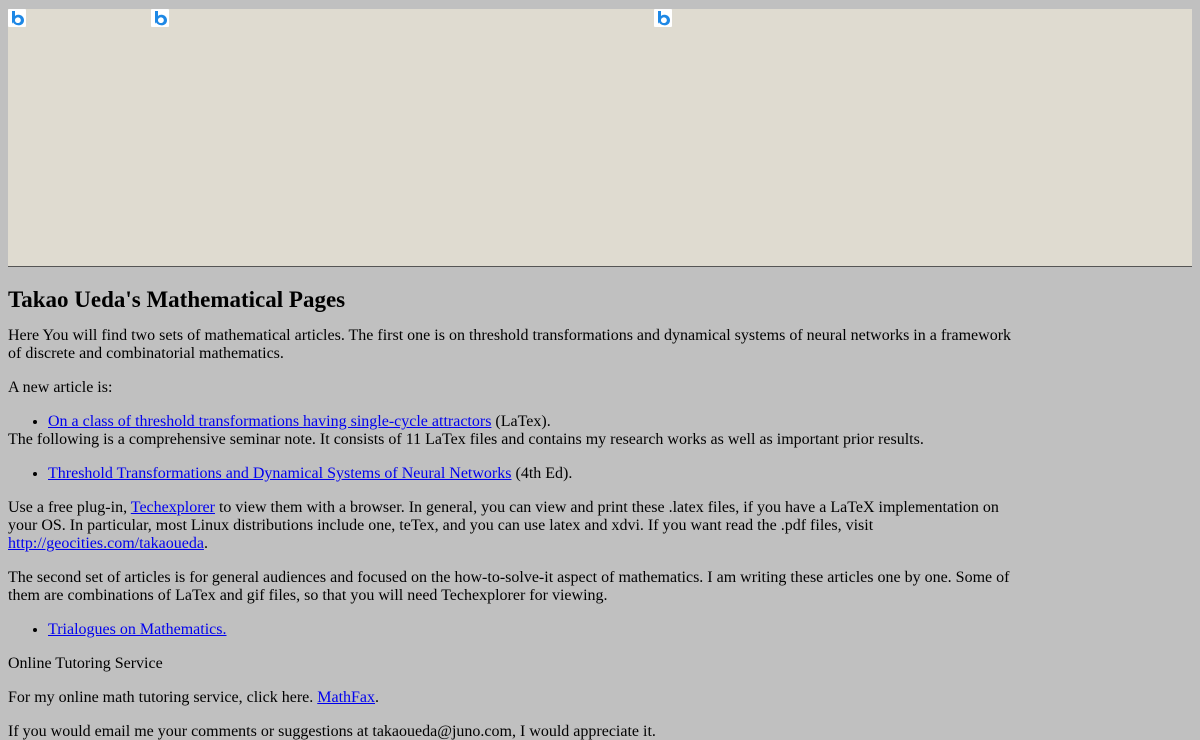 The image size is (1200, 740). I want to click on tutoring-heading: Online Tutoring Service, so click(85, 663).